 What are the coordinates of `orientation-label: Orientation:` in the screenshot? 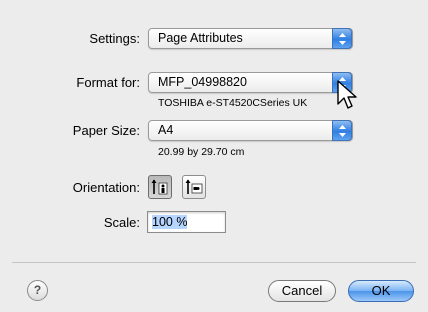 It's located at (106, 187).